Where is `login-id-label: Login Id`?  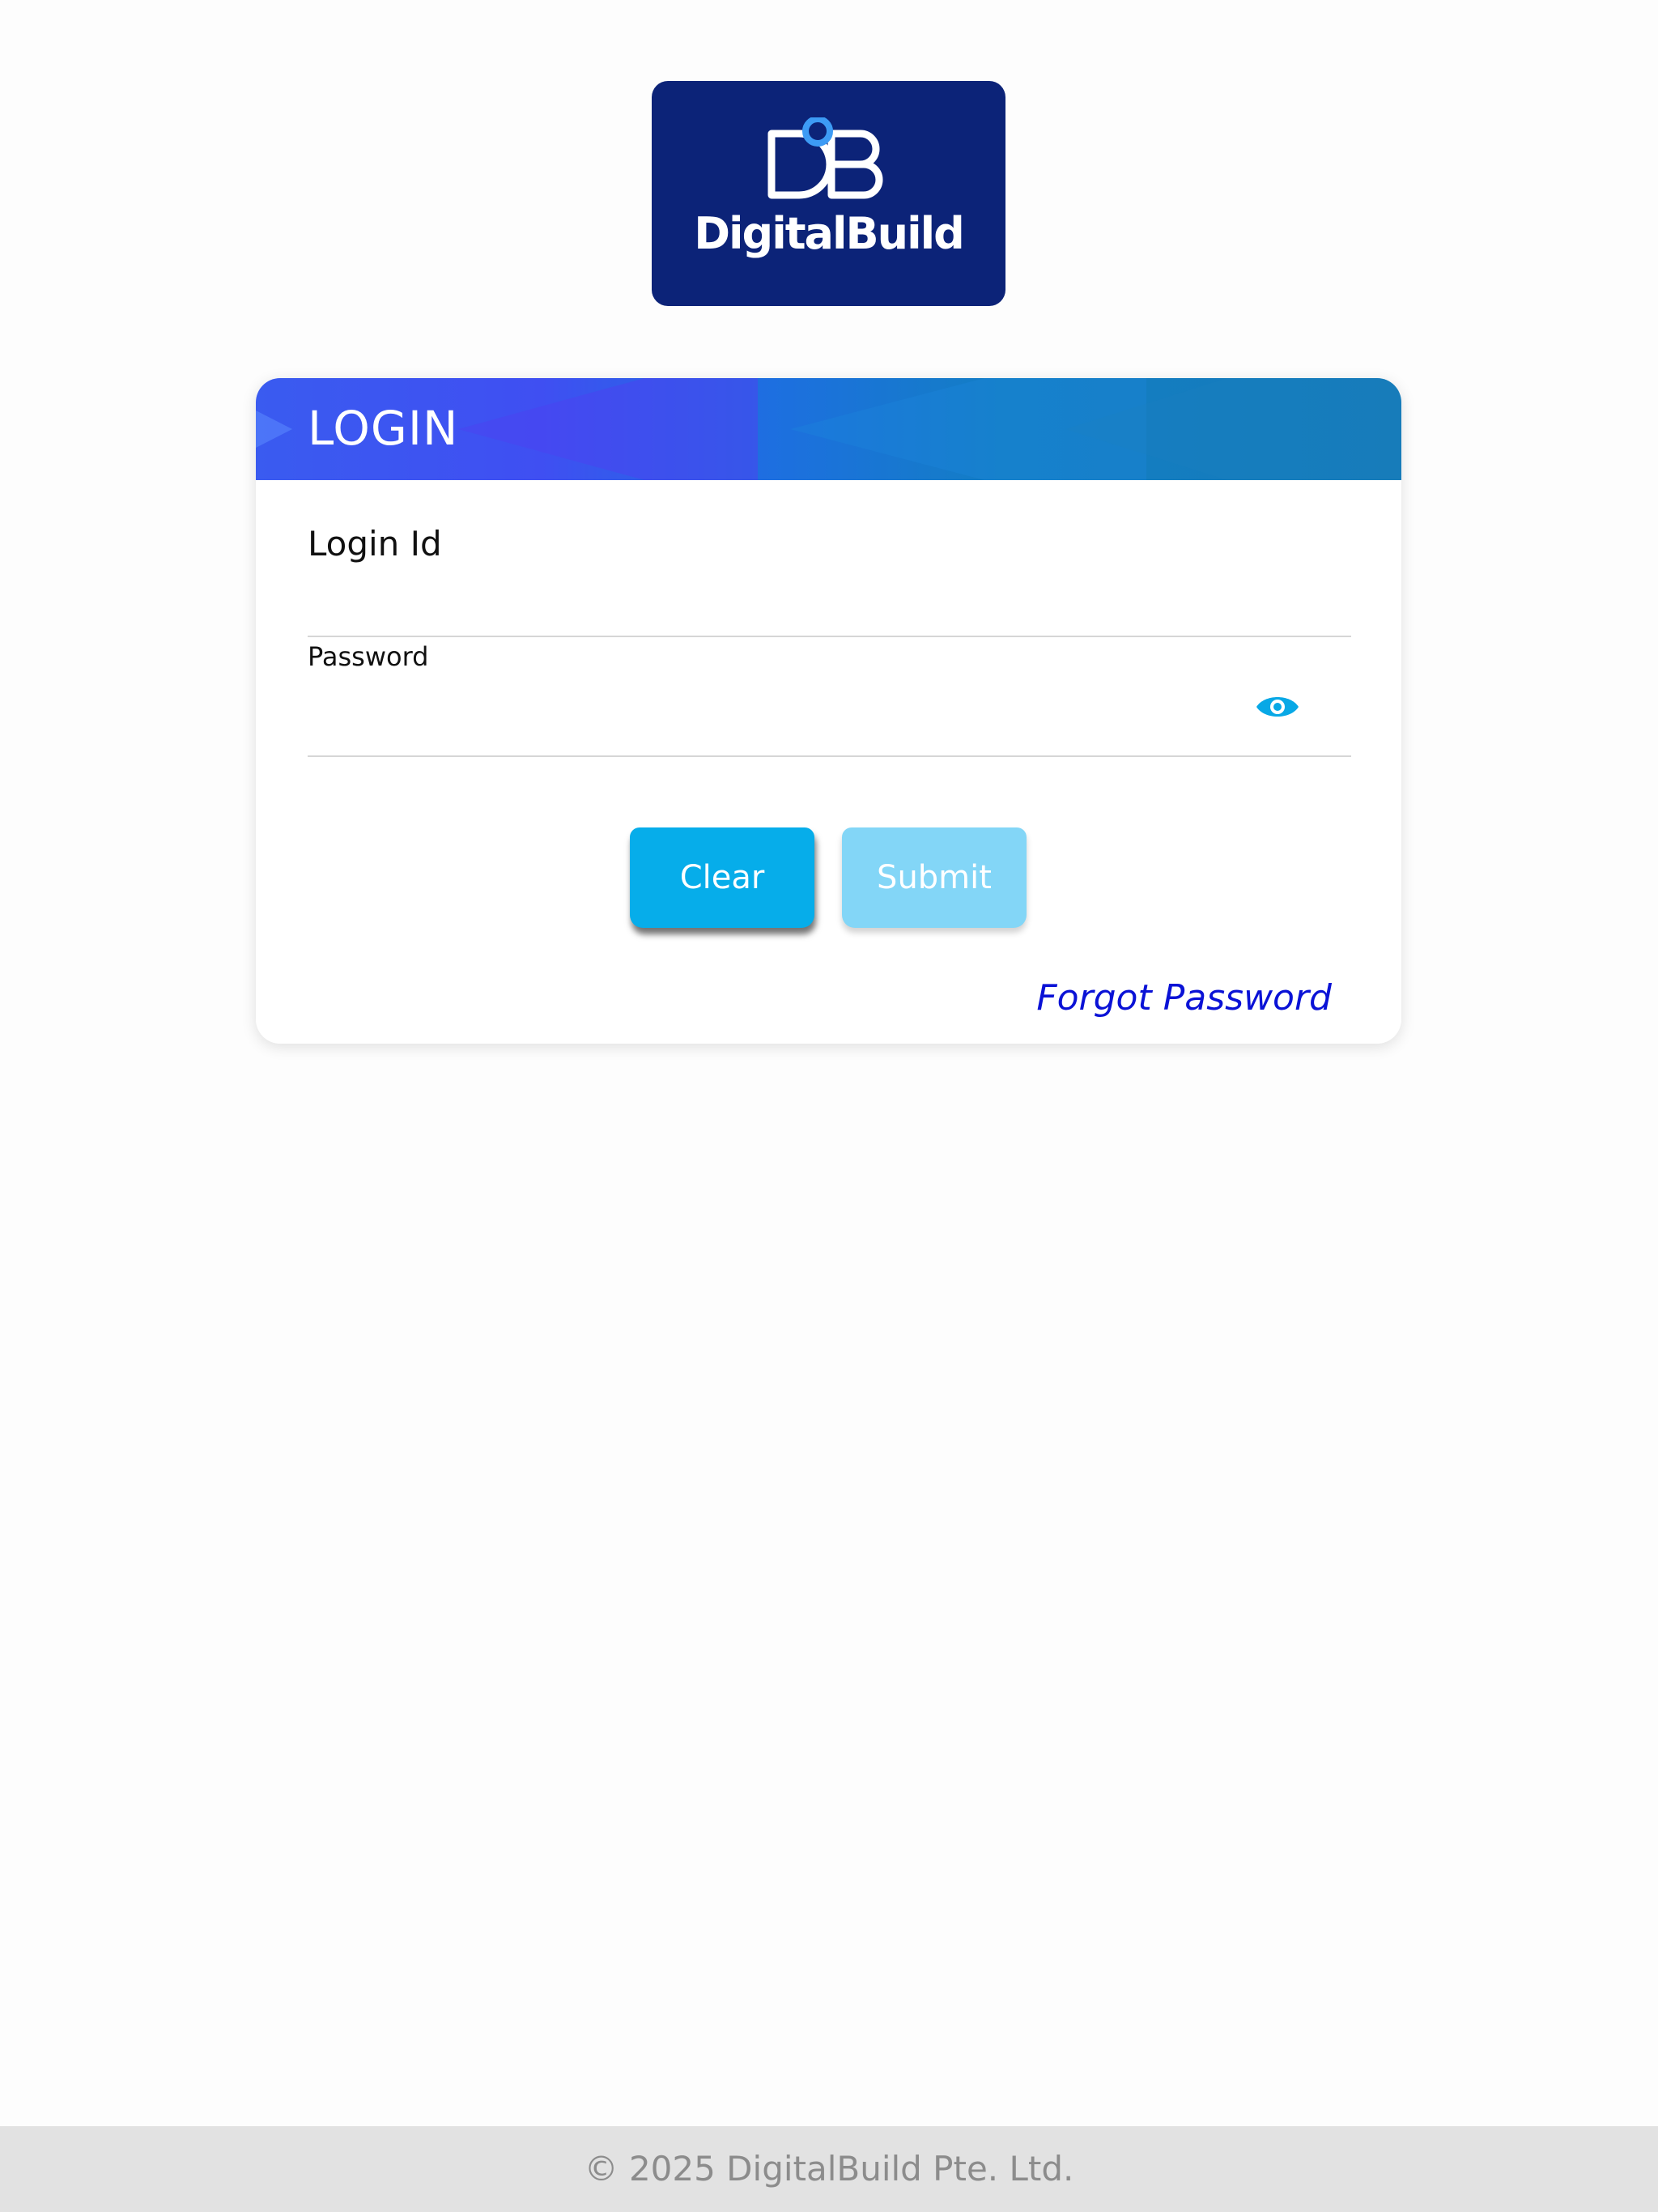 login-id-label: Login Id is located at coordinates (375, 544).